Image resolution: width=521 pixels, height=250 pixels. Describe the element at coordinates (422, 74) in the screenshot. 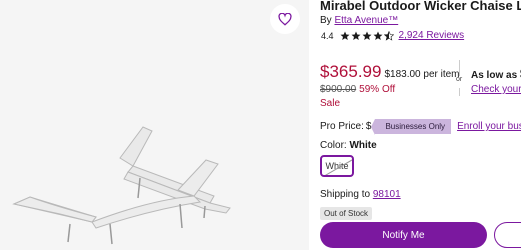

I see `per-item-price: $183.00 per item` at that location.